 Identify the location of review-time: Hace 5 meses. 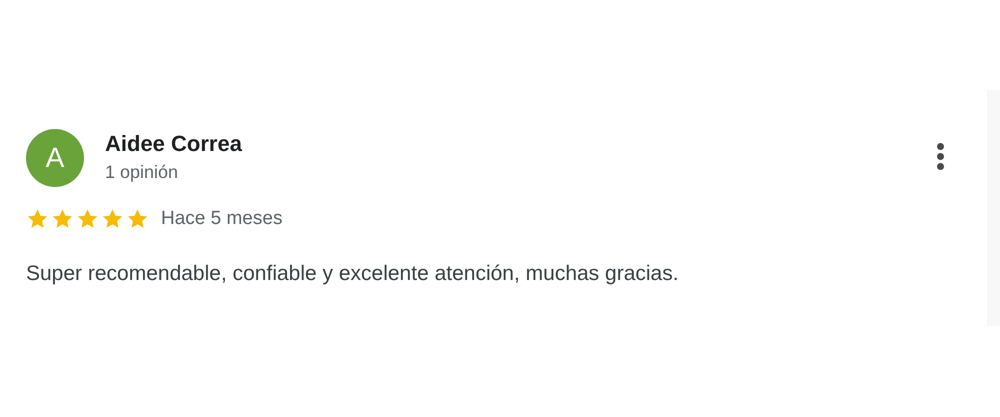
(221, 219).